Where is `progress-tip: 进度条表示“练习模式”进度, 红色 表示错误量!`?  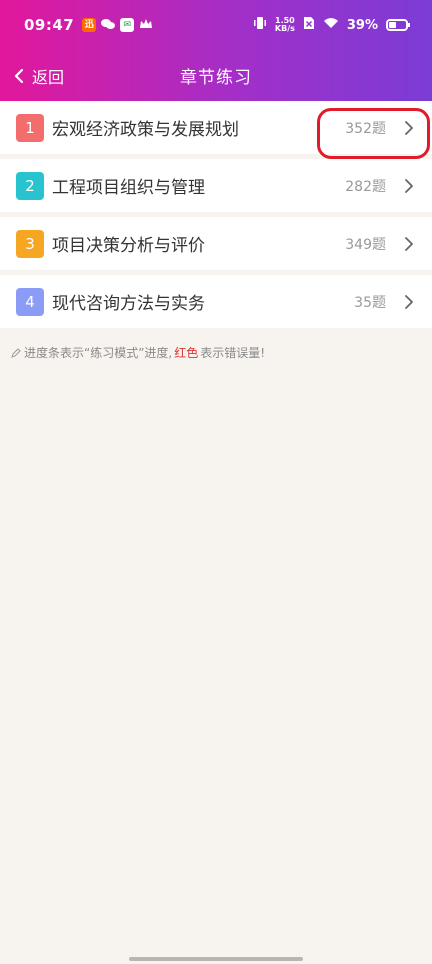
progress-tip: 进度条表示“练习模式”进度, 红色 表示错误量! is located at coordinates (137, 352).